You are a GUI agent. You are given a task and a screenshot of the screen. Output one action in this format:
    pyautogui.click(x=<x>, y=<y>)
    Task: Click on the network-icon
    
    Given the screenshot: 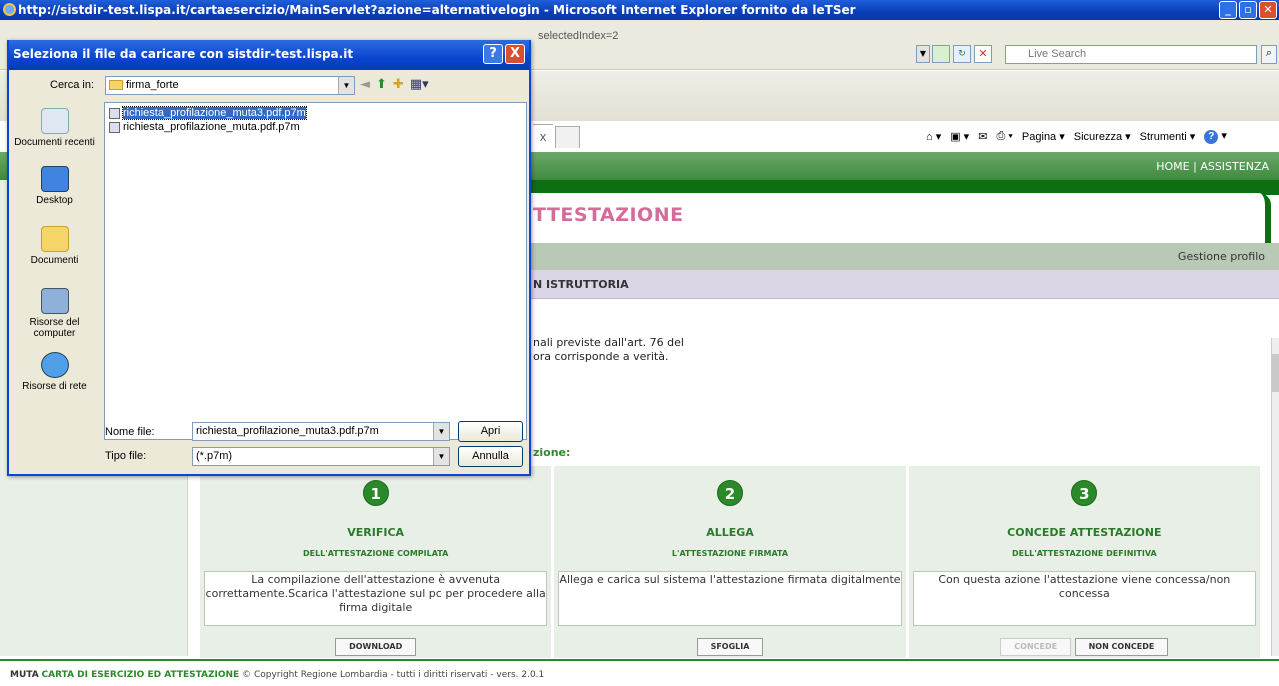 What is the action you would take?
    pyautogui.click(x=54, y=365)
    